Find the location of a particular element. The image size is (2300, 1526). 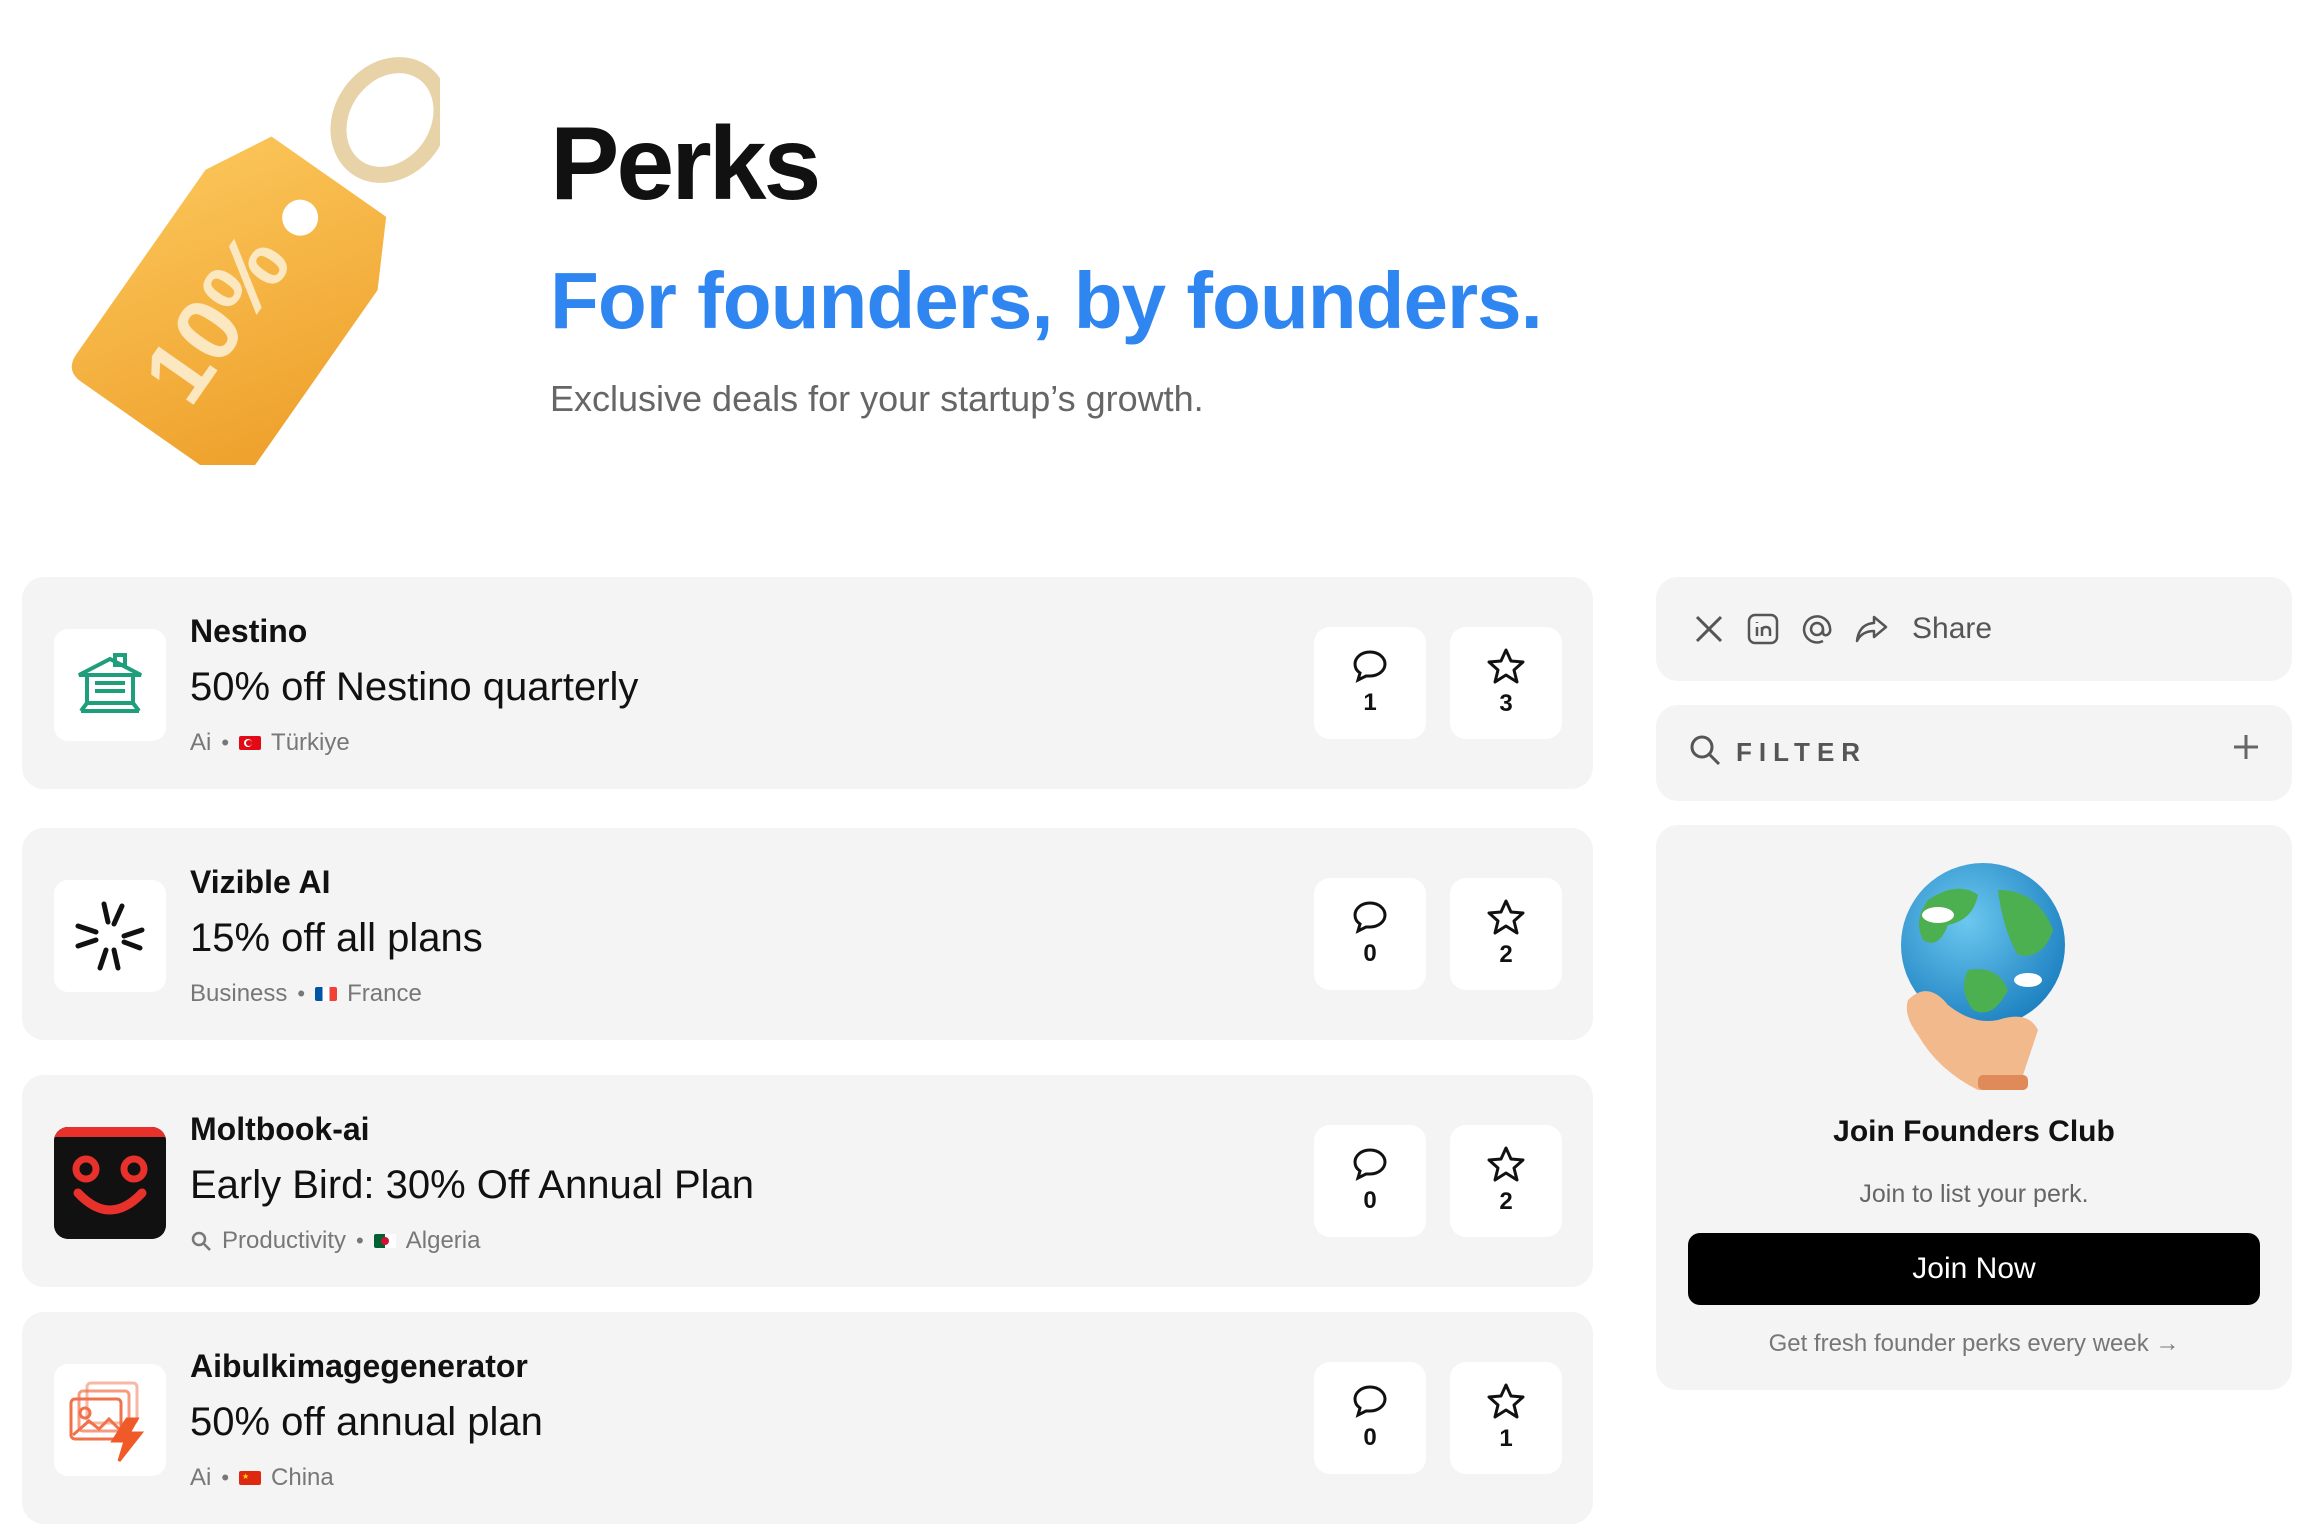

perk-country: Algeria is located at coordinates (443, 1241).